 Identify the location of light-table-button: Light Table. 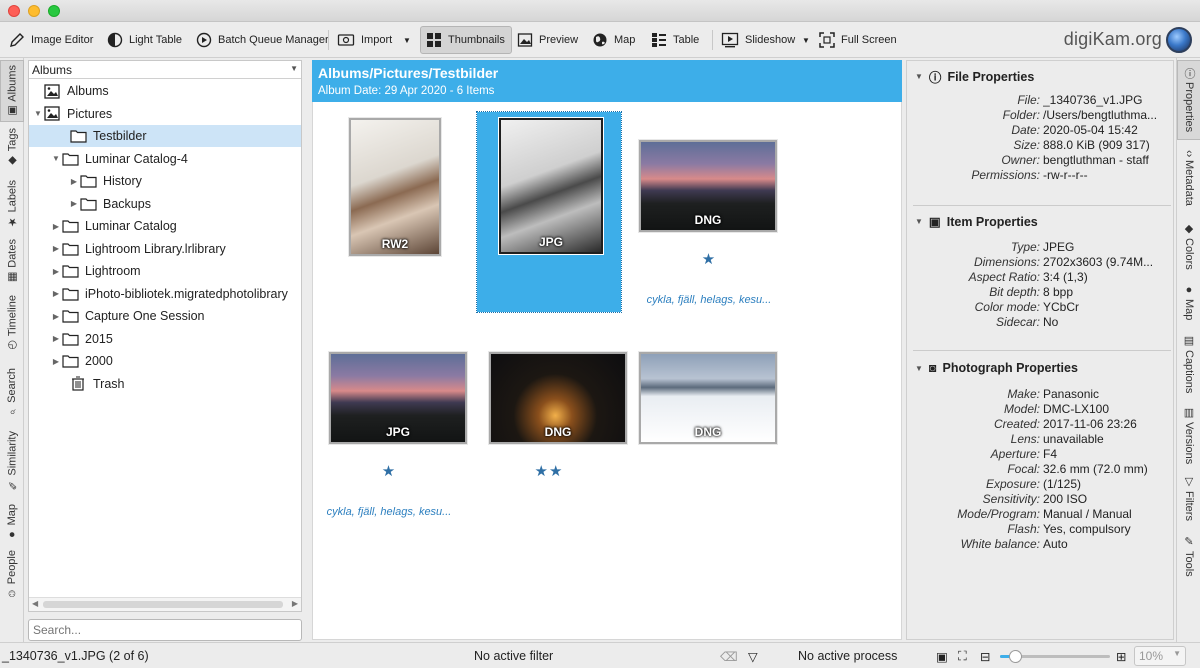
(144, 40).